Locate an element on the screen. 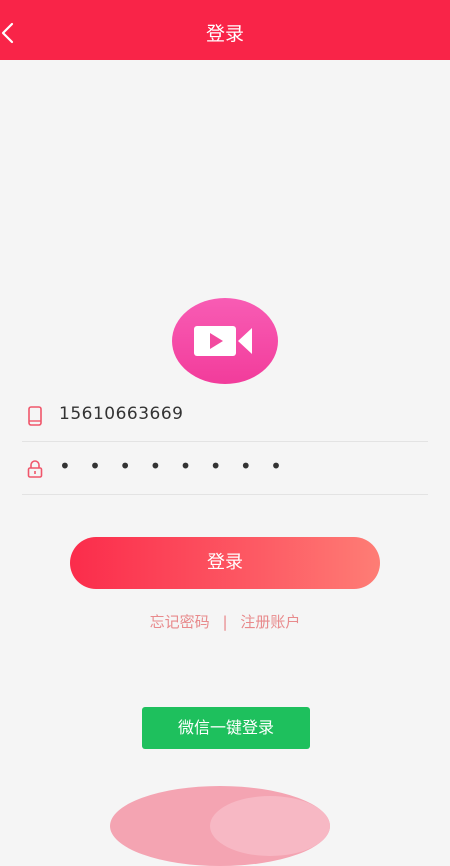  account-links: 忘记密码 | 注册账户 is located at coordinates (225, 622).